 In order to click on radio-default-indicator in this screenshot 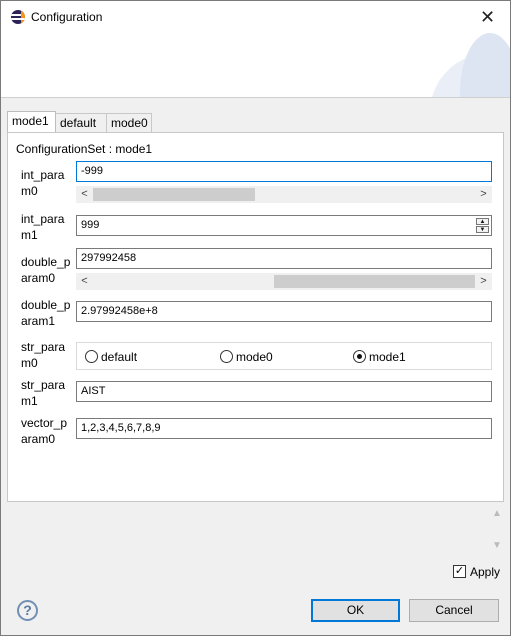, I will do `click(91, 356)`.